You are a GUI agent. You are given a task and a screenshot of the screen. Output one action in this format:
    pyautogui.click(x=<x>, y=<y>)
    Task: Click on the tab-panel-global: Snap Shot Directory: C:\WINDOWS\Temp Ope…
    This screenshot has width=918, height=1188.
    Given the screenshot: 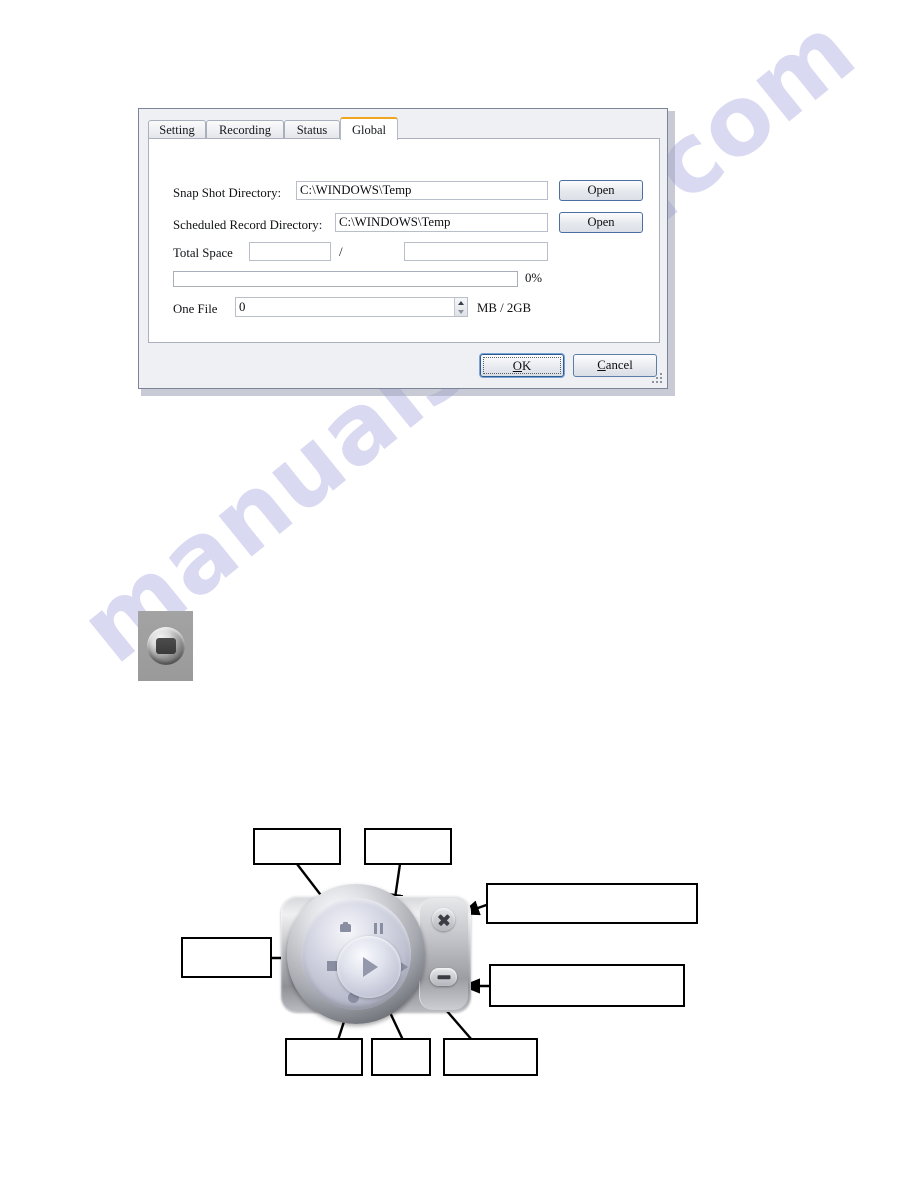 What is the action you would take?
    pyautogui.click(x=404, y=240)
    